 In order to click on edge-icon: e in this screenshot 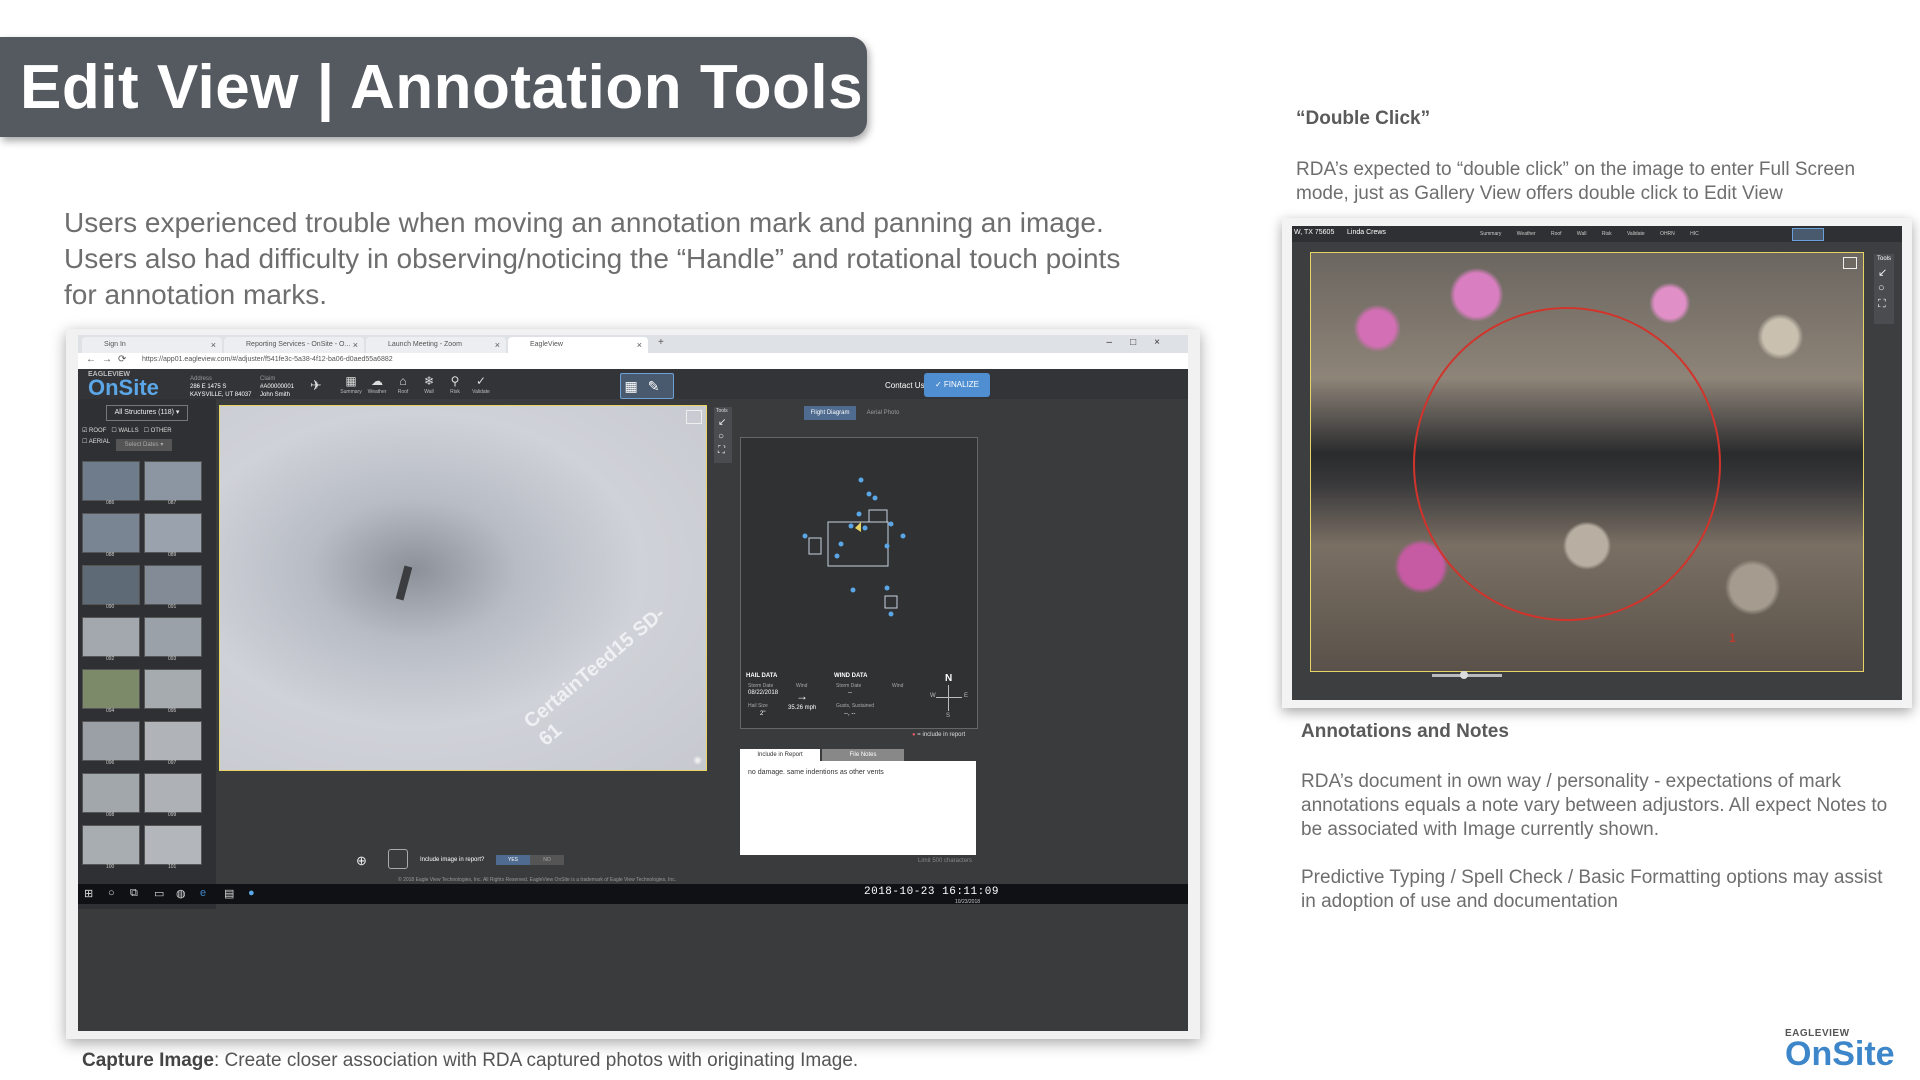, I will do `click(203, 893)`.